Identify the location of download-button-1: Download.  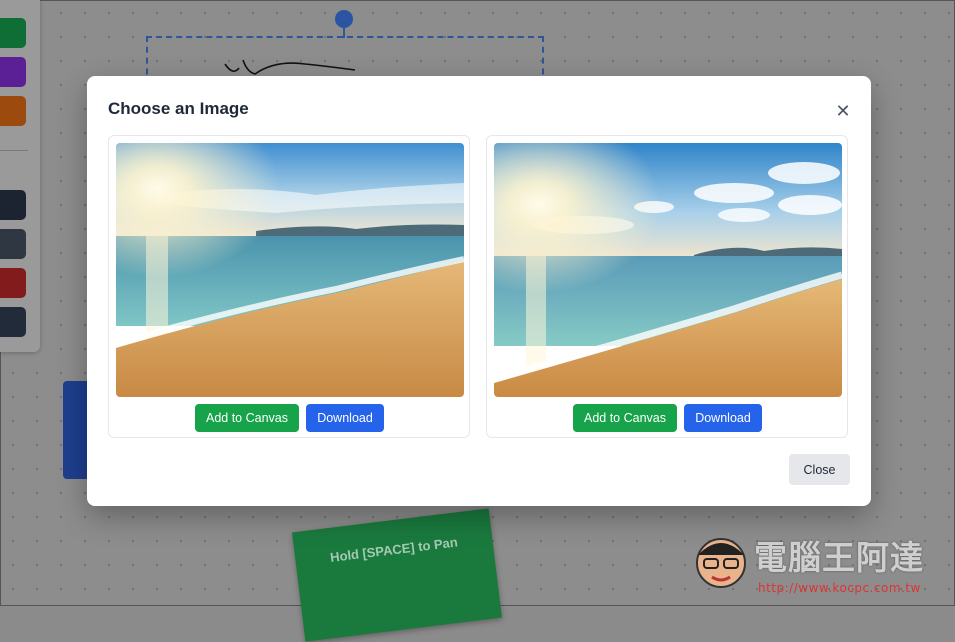
(345, 418).